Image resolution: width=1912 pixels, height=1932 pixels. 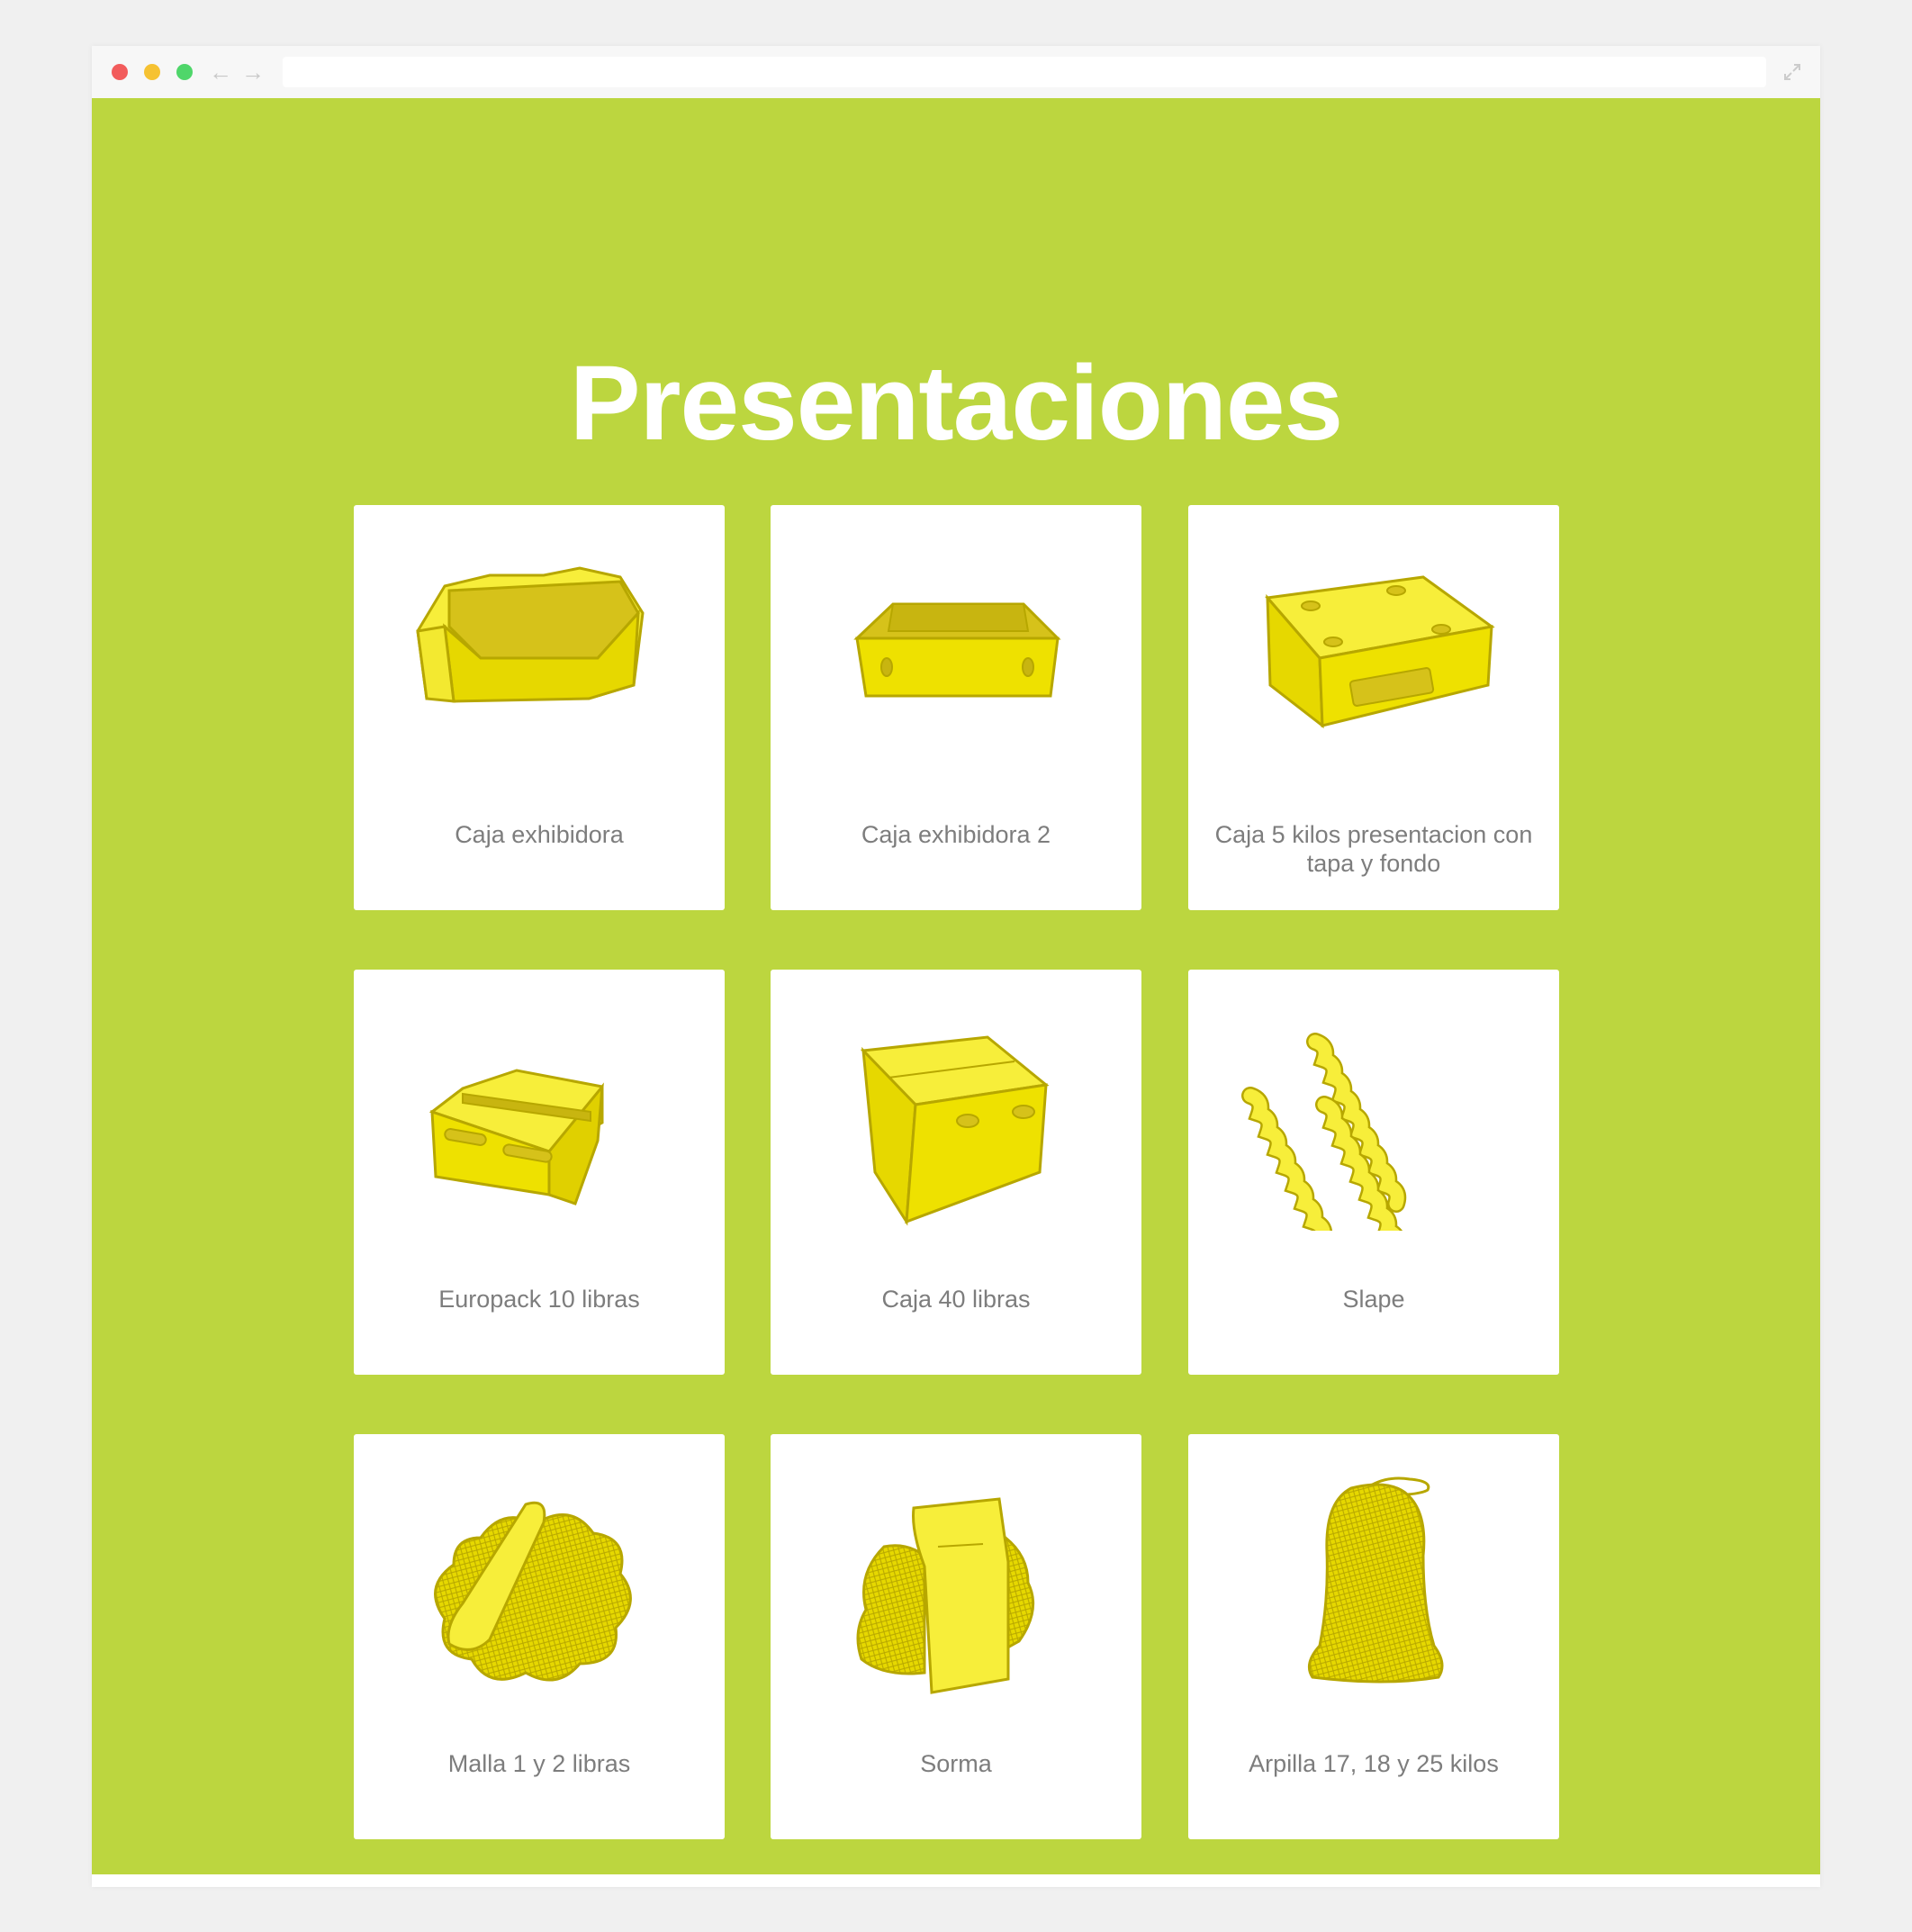 I want to click on open-tray-box-icon, so click(x=957, y=650).